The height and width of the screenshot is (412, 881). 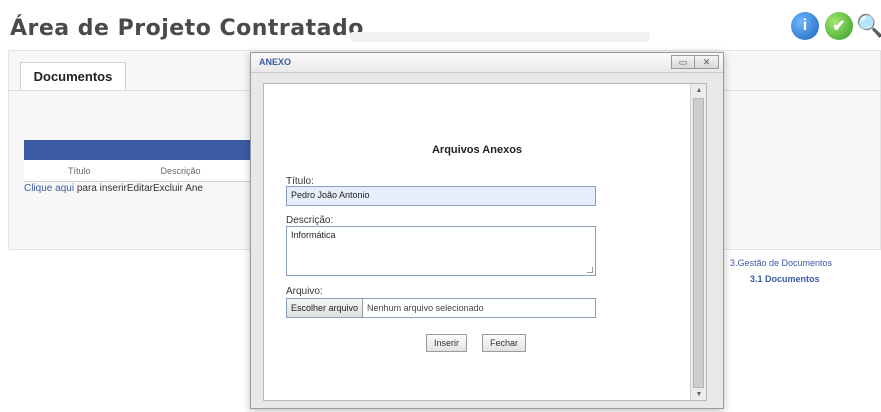 I want to click on column-header-titulo: Título, so click(x=79, y=170).